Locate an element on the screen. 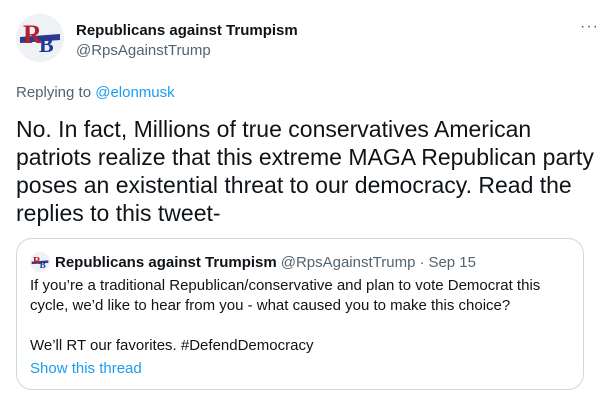  quoted-author-name: Republicans against Trumpism is located at coordinates (166, 262).